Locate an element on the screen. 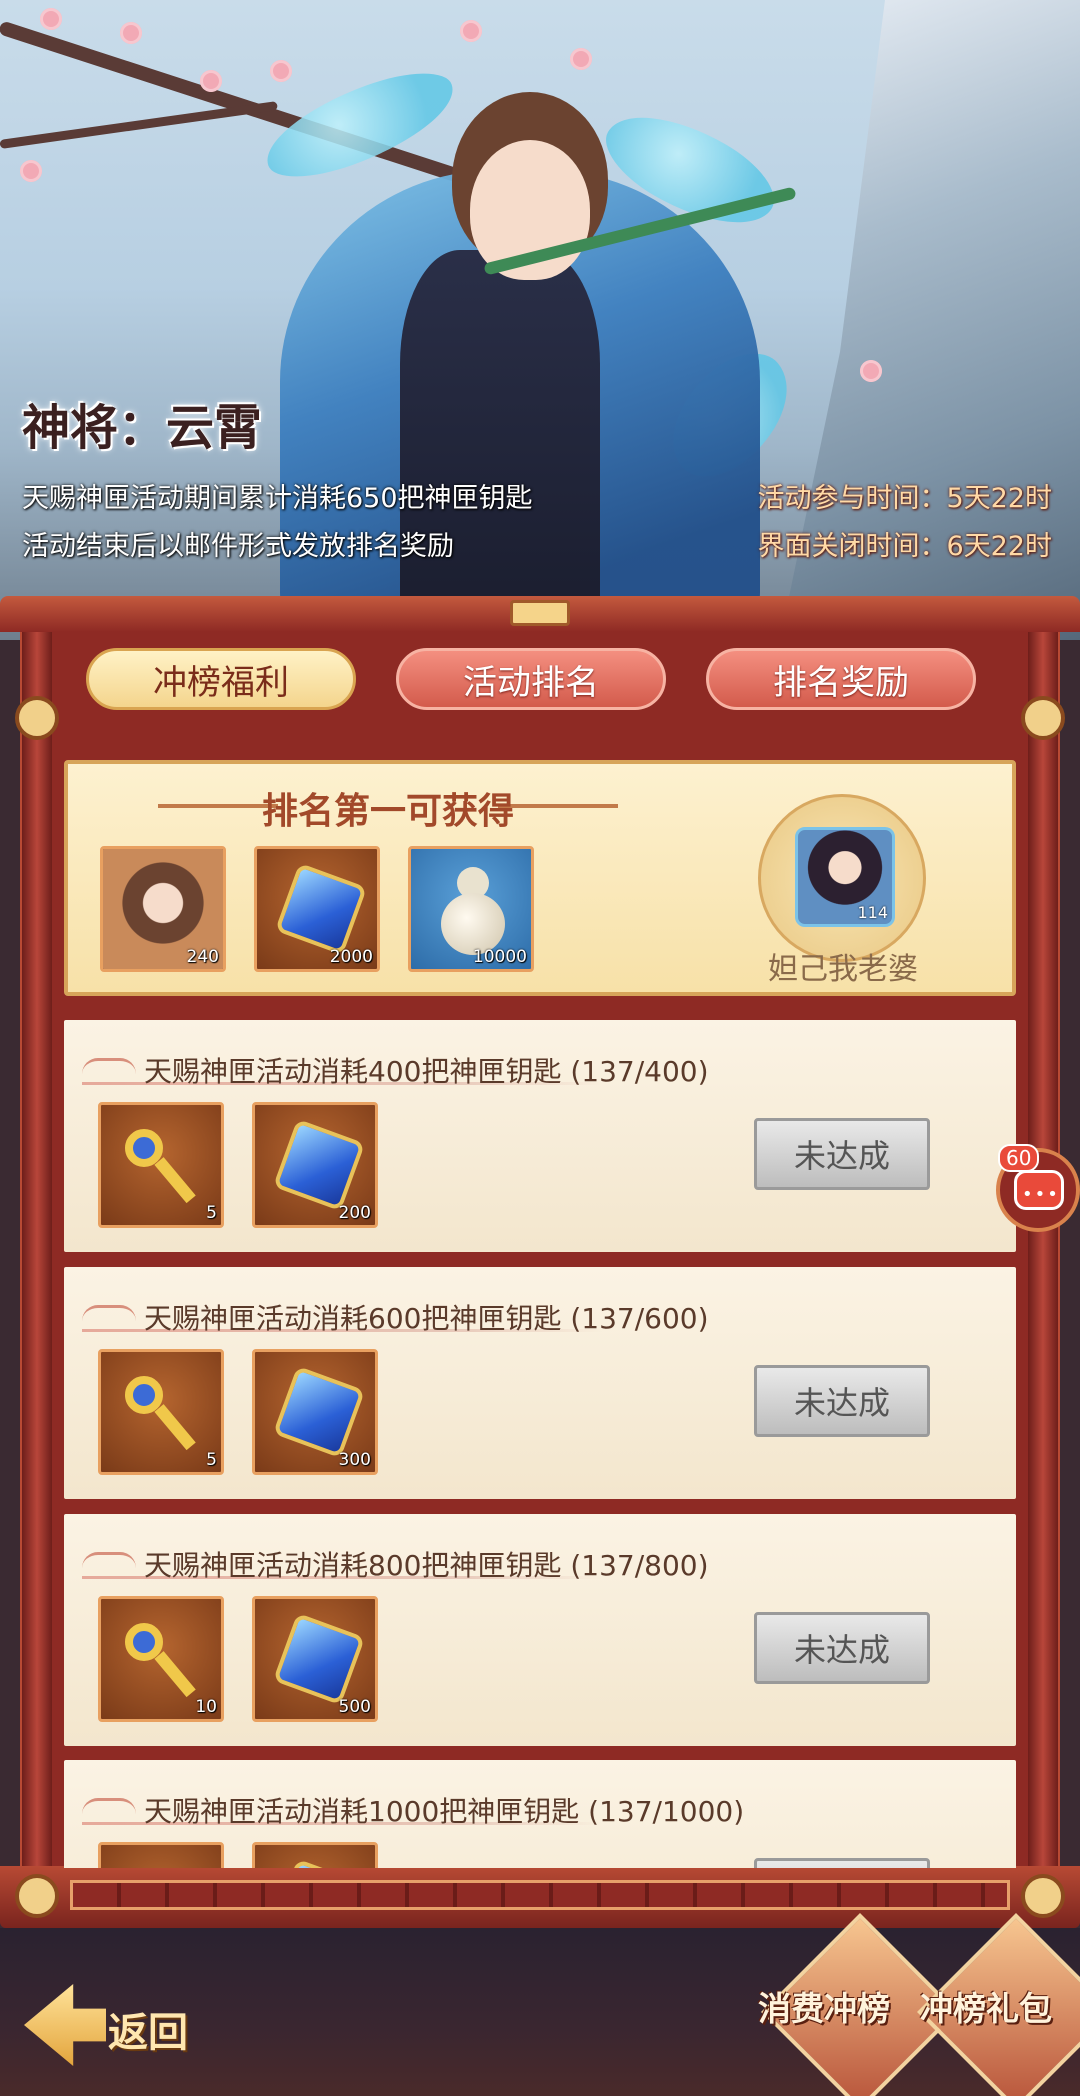 The width and height of the screenshot is (1080, 2096). tab-bar: 冲榜福利 活动排名 排名奖励 is located at coordinates (536, 680).